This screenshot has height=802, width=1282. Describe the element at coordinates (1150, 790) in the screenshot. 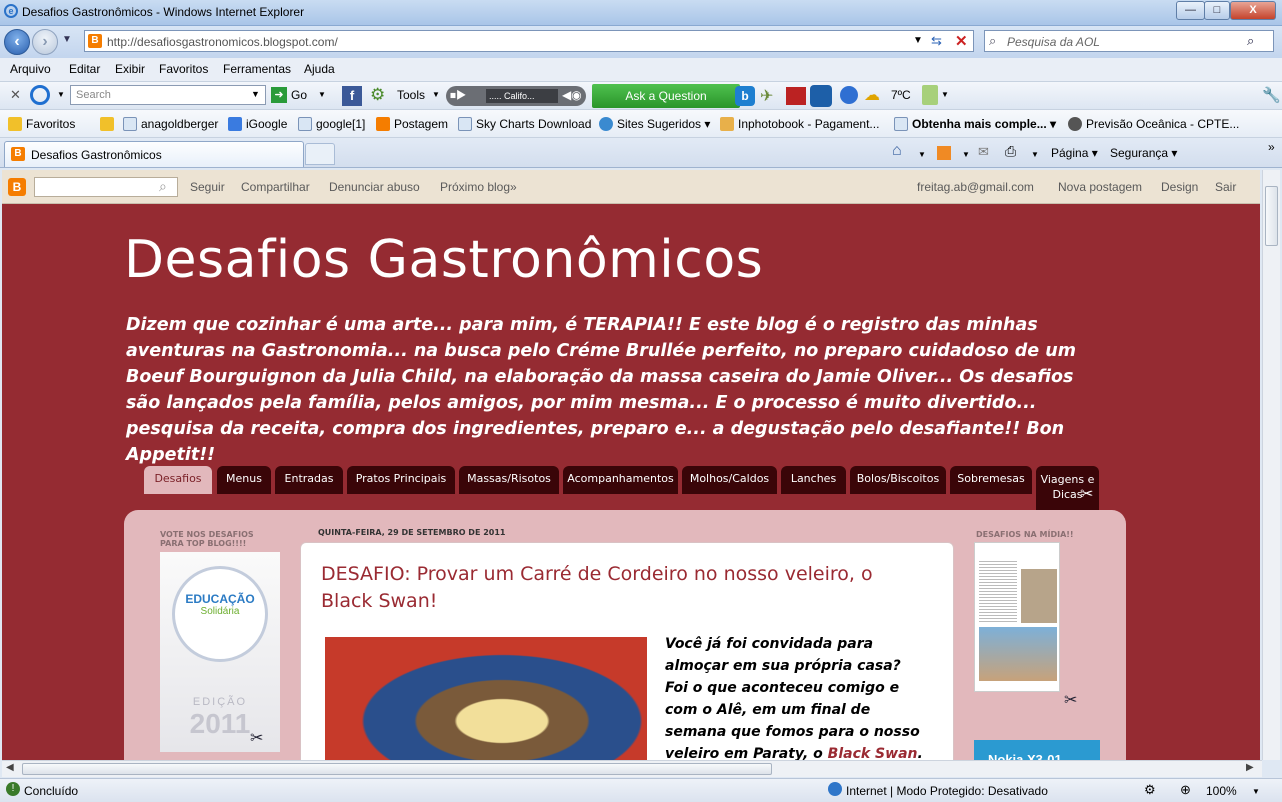

I see `privacy-icon: ⚙` at that location.